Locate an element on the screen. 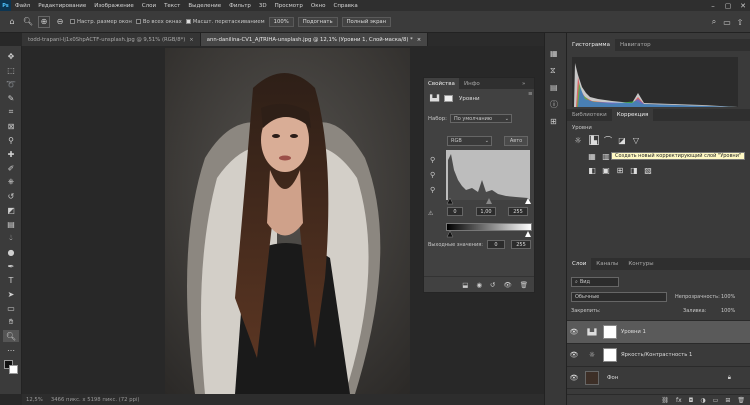 Image resolution: width=750 pixels, height=405 pixels. menu-3d: 3D is located at coordinates (263, 6).